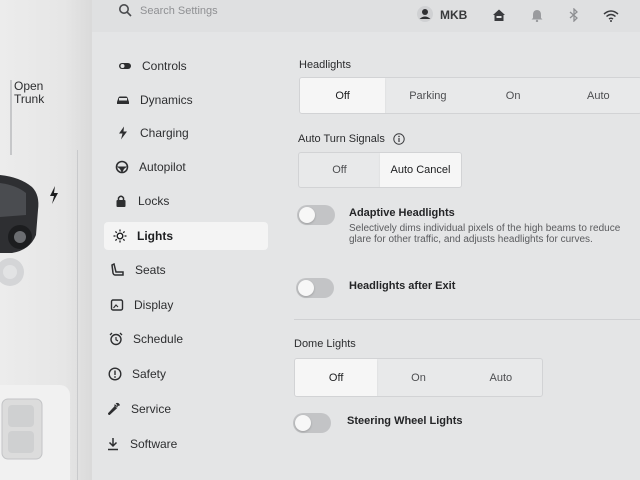 The width and height of the screenshot is (640, 480). I want to click on sidebar-item-autopilot: Autopilot, so click(190, 167).